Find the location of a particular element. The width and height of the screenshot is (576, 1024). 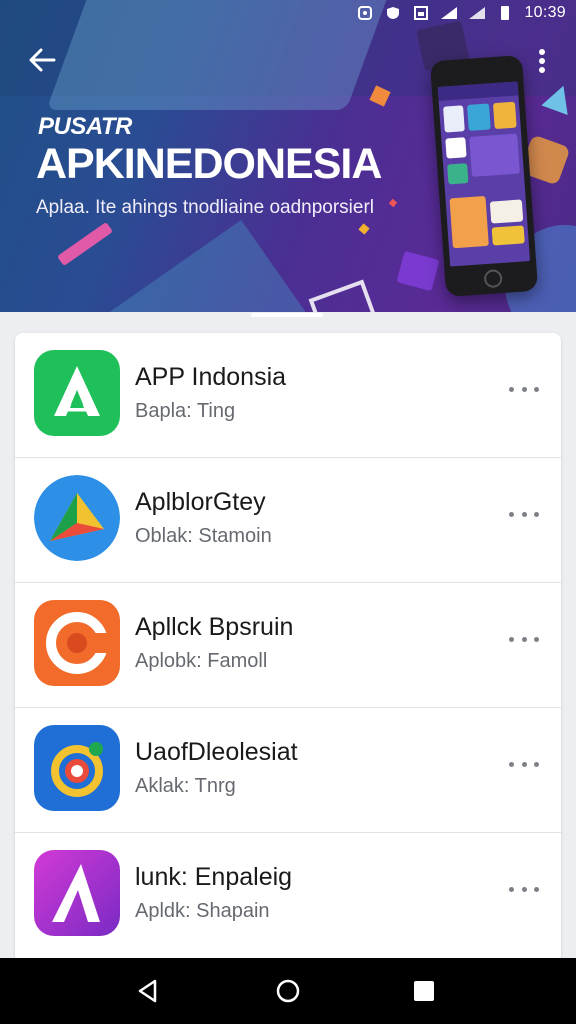

app-subtitle: Bapla: Ting is located at coordinates (185, 411).